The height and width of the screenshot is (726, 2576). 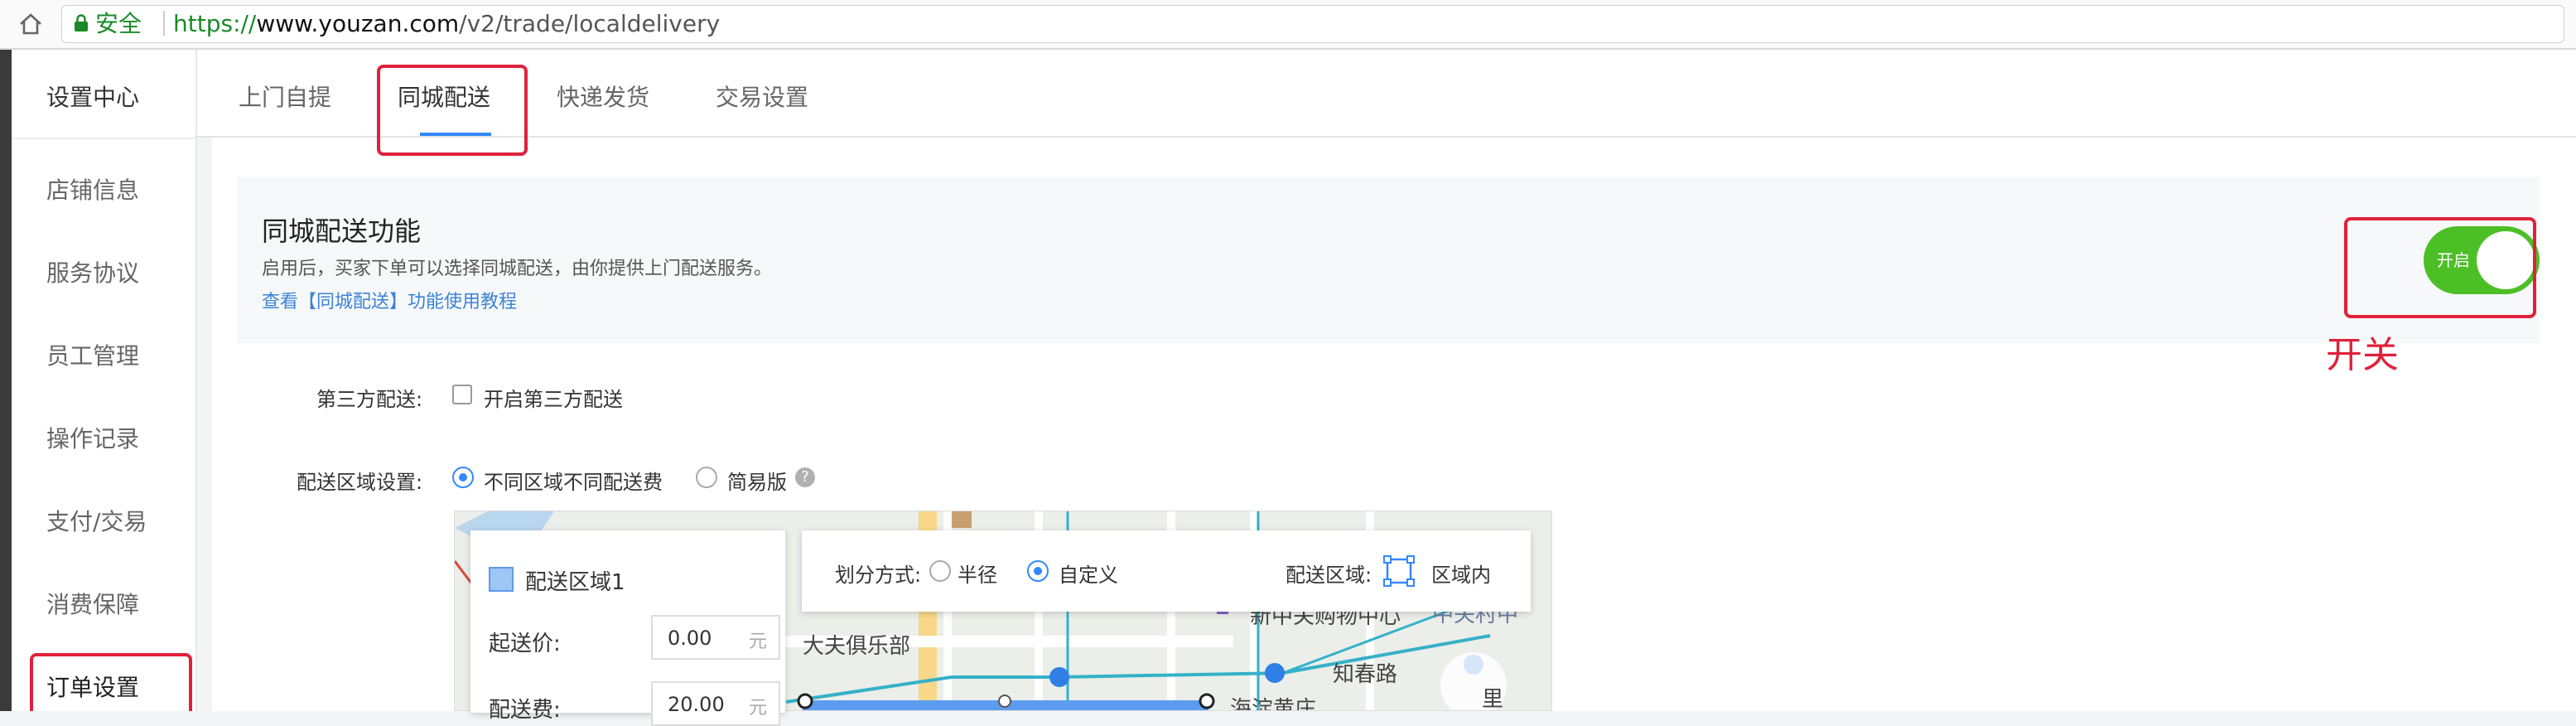 What do you see at coordinates (690, 638) in the screenshot?
I see `start-price-value: 0.00` at bounding box center [690, 638].